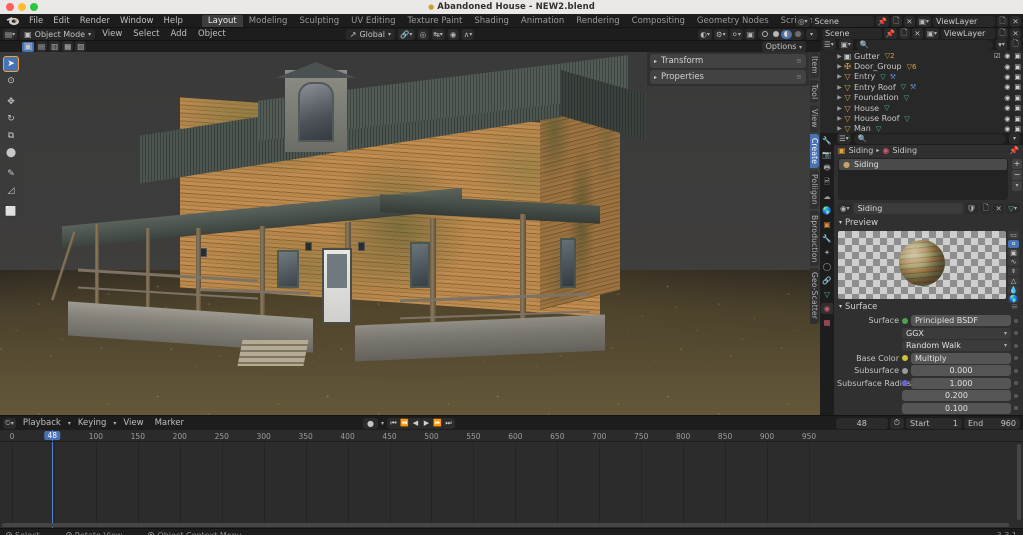 This screenshot has height=535, width=1023. I want to click on n-panel-tab-bproduction: Bproduction, so click(814, 238).